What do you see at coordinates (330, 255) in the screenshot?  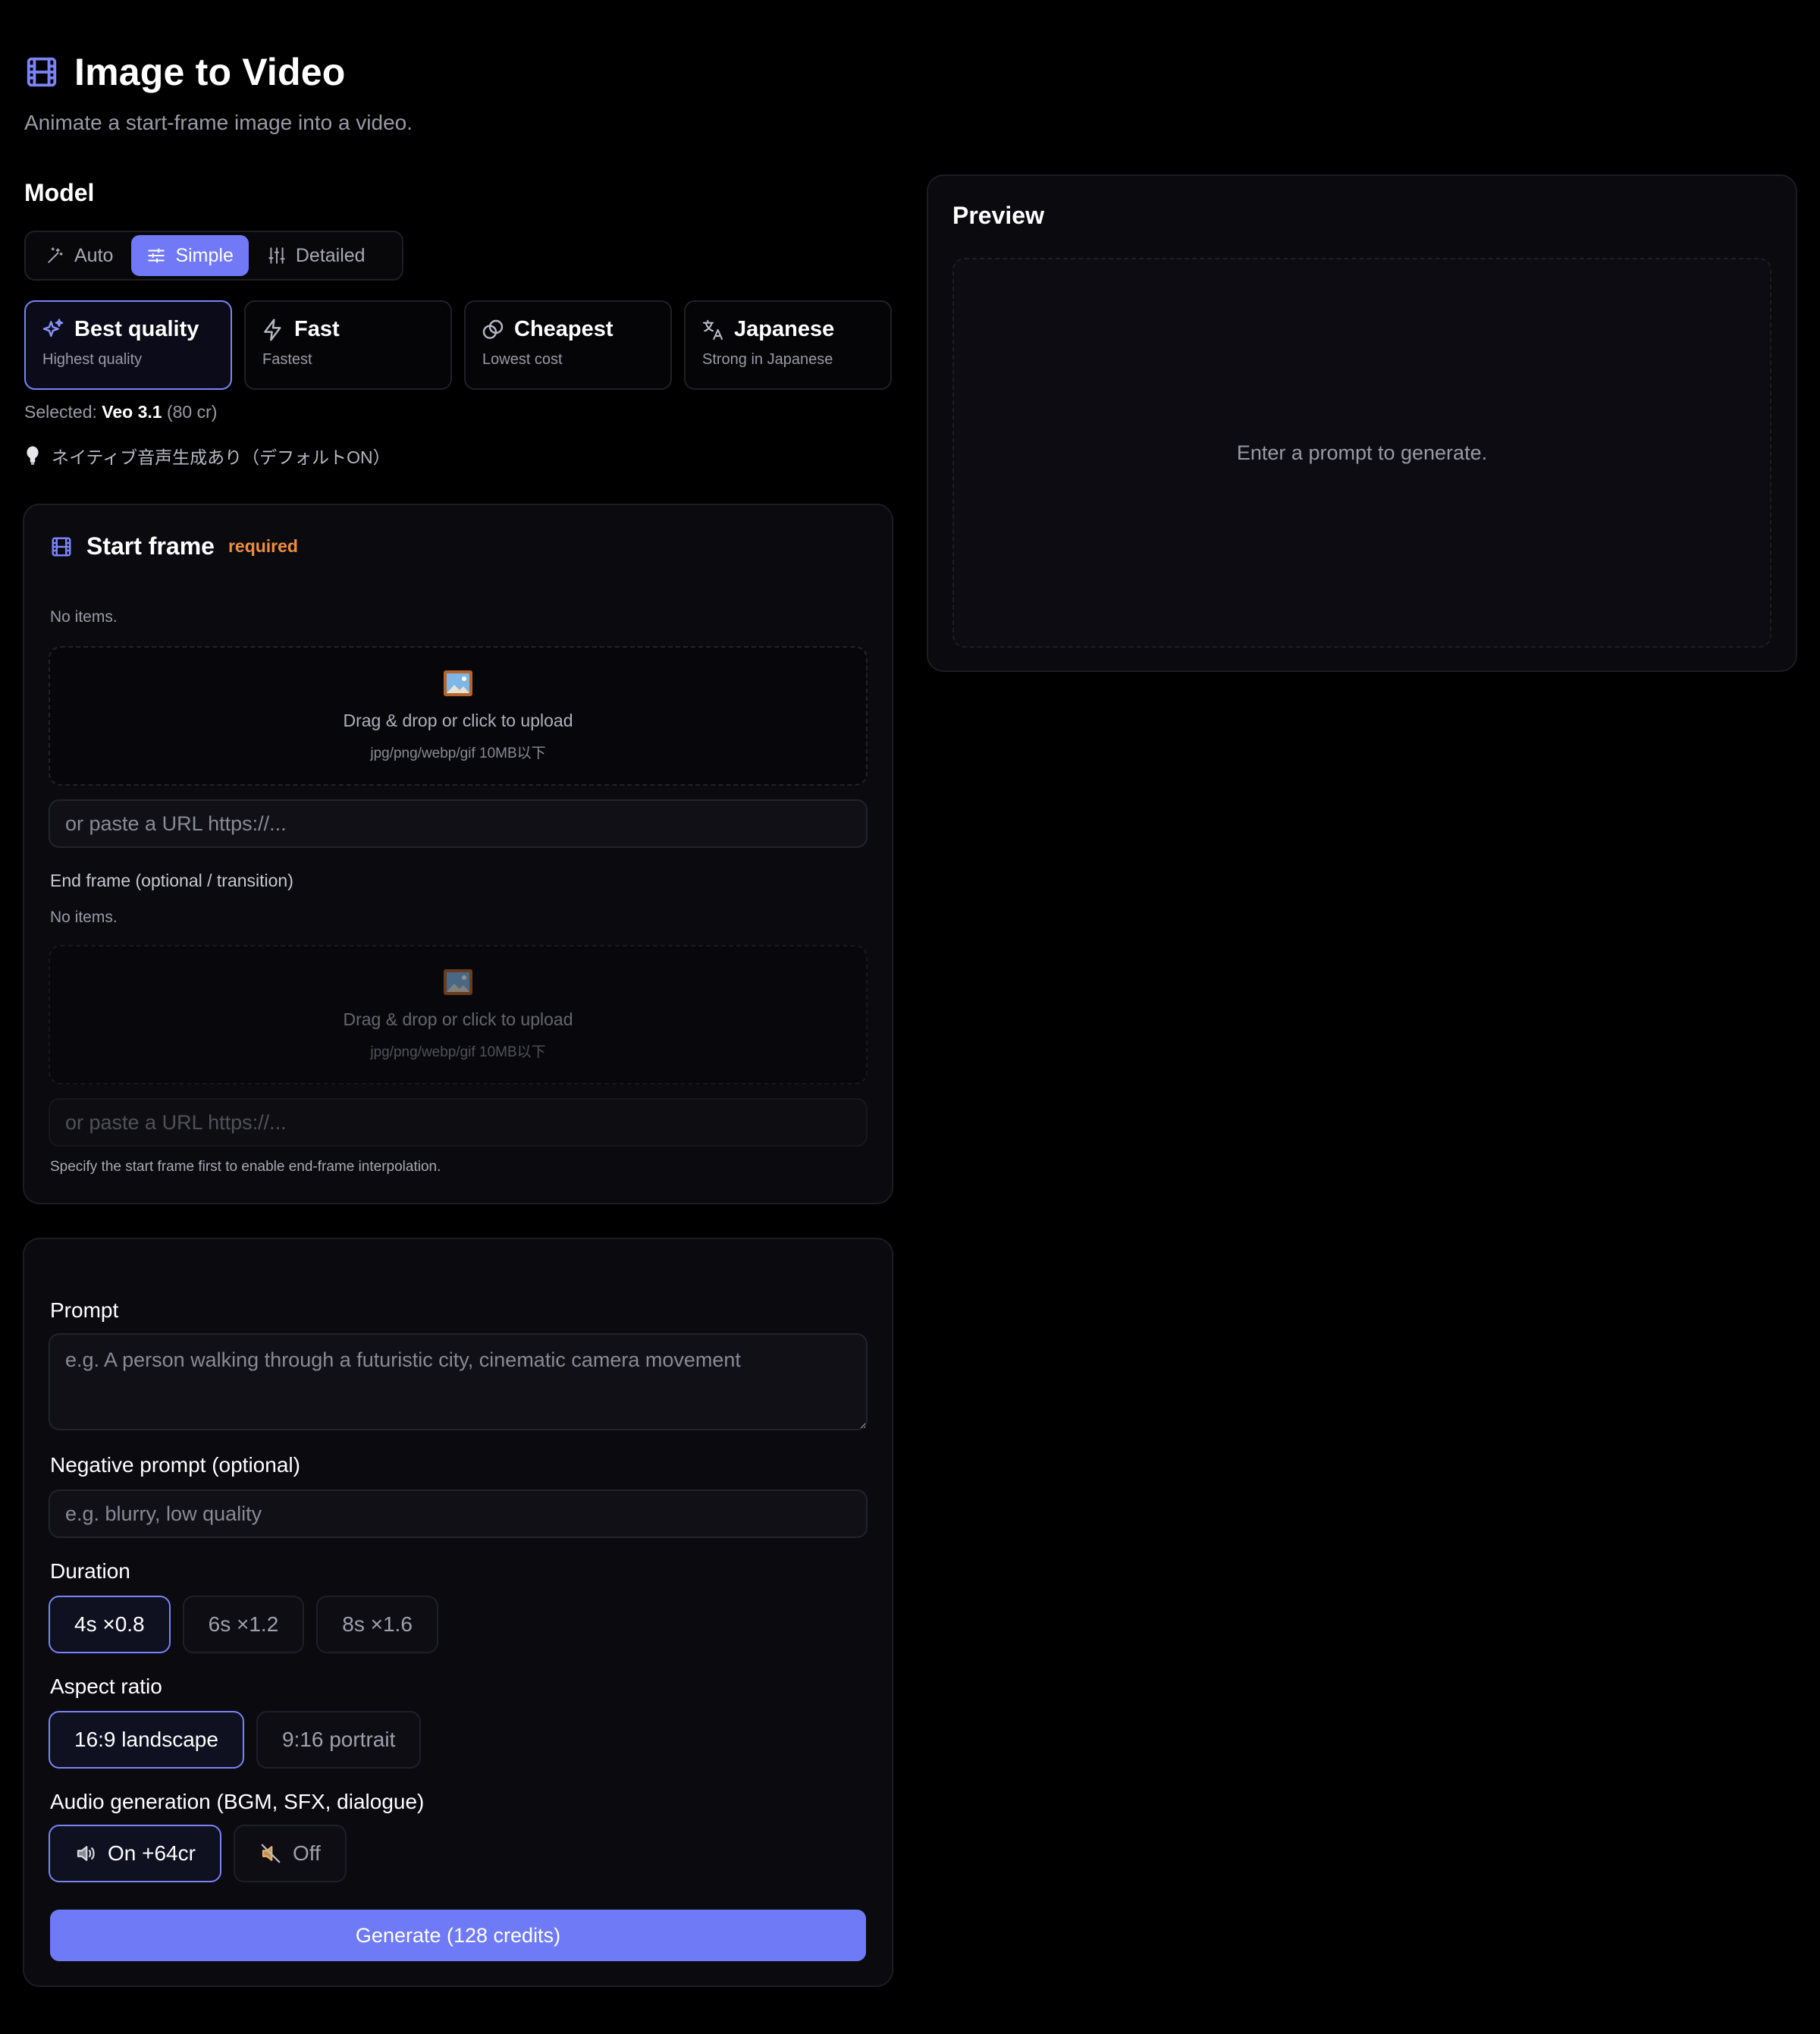 I see `tab-detailed-label: Detailed` at bounding box center [330, 255].